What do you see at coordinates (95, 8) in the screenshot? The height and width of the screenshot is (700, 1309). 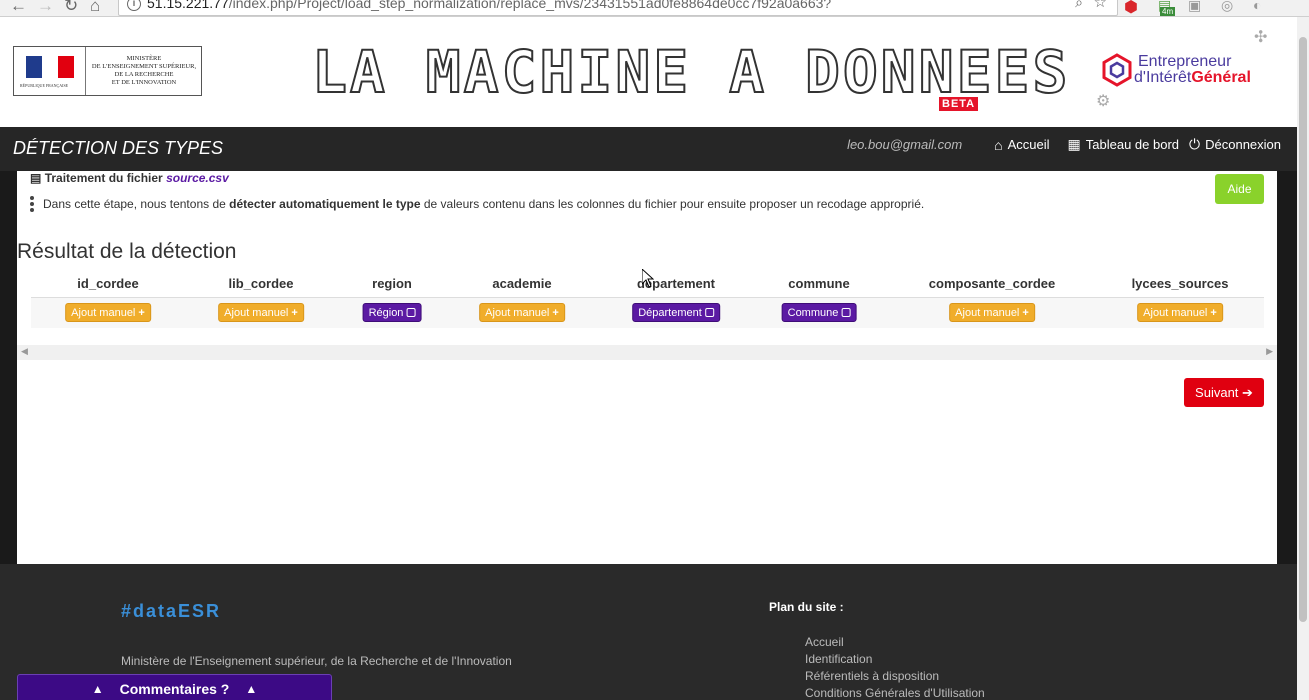 I see `home-icon: ⌂` at bounding box center [95, 8].